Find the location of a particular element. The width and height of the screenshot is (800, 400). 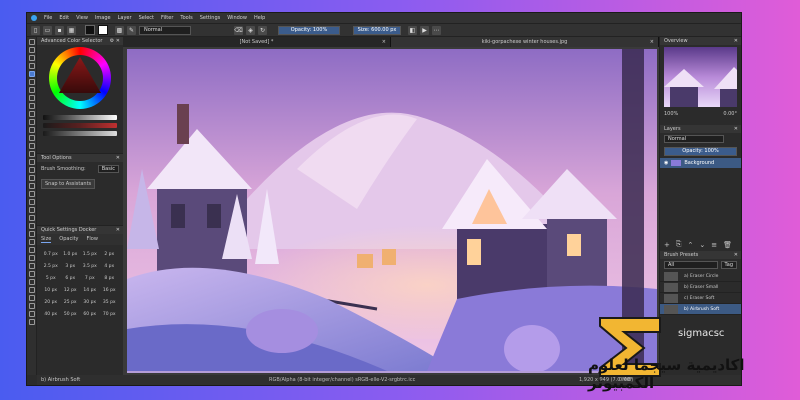

brush-size-option: 4 px is located at coordinates (110, 266).